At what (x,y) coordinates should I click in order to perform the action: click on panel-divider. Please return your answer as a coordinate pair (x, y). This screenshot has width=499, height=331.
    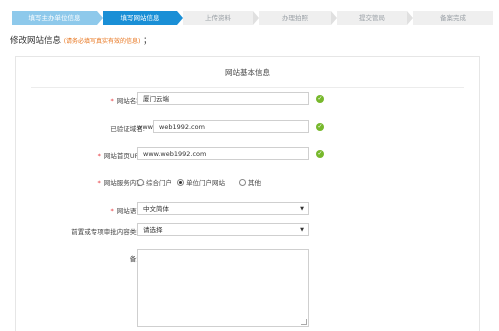
    Looking at the image, I should click on (247, 87).